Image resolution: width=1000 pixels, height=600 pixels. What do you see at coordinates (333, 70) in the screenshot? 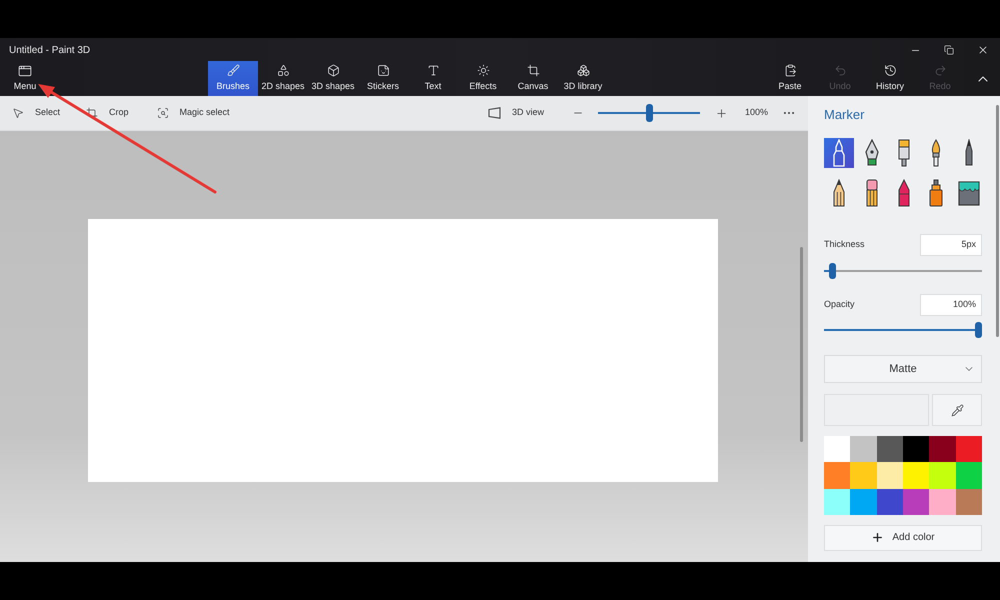
I see `cube-icon` at bounding box center [333, 70].